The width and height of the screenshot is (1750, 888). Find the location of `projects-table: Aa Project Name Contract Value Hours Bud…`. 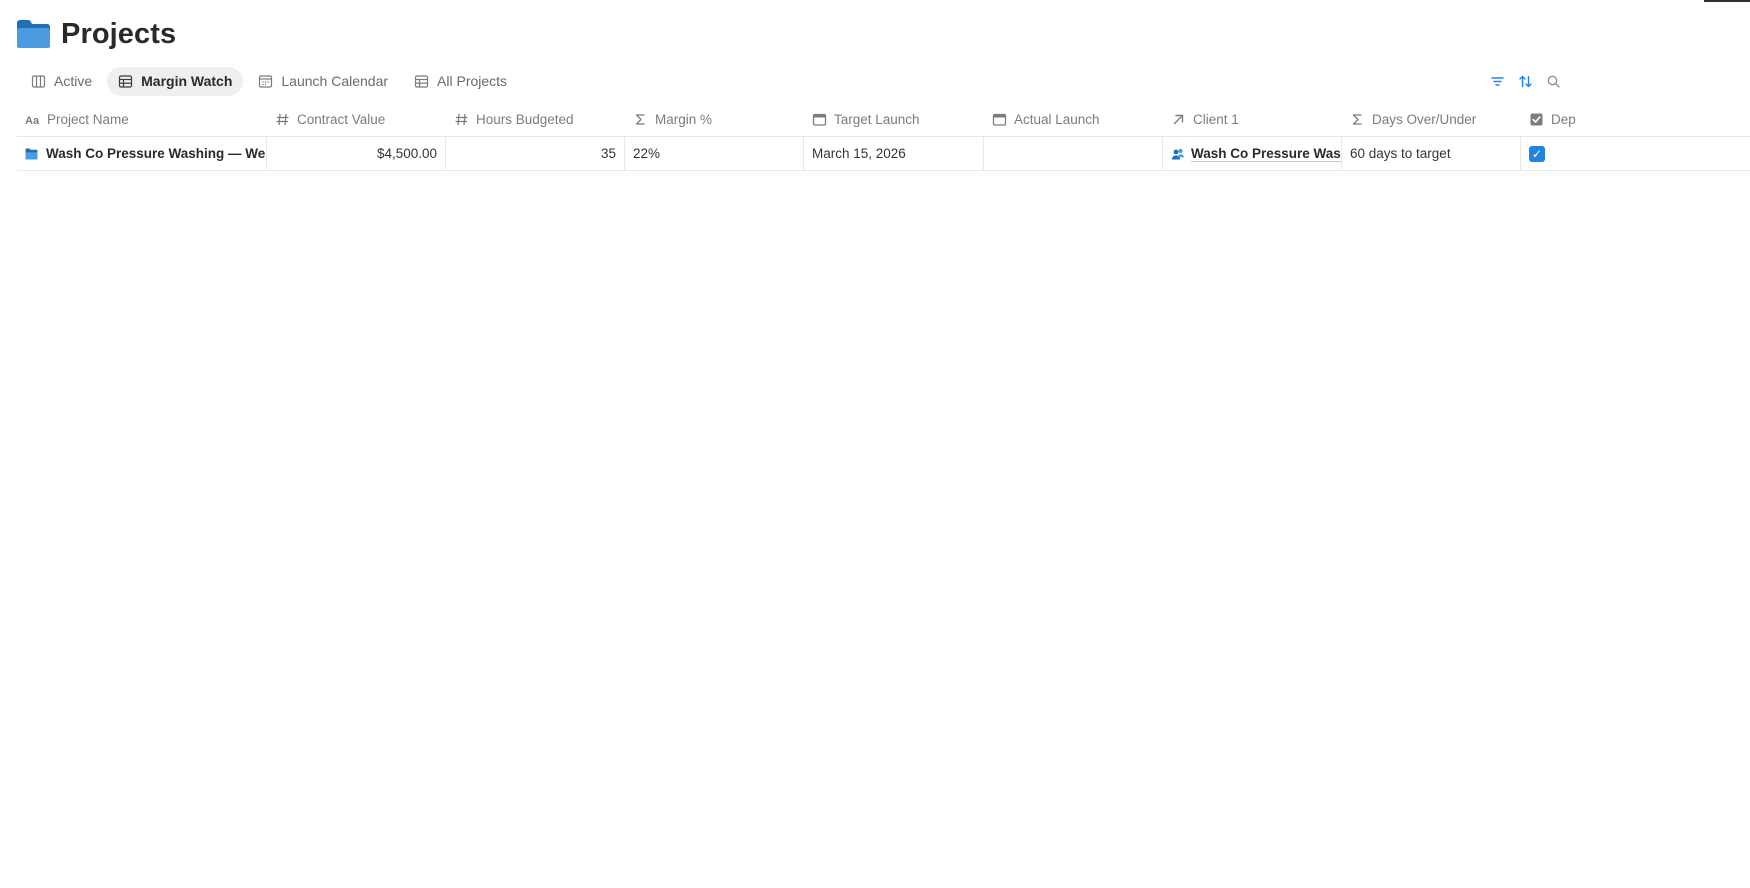

projects-table: Aa Project Name Contract Value Hours Bud… is located at coordinates (883, 137).